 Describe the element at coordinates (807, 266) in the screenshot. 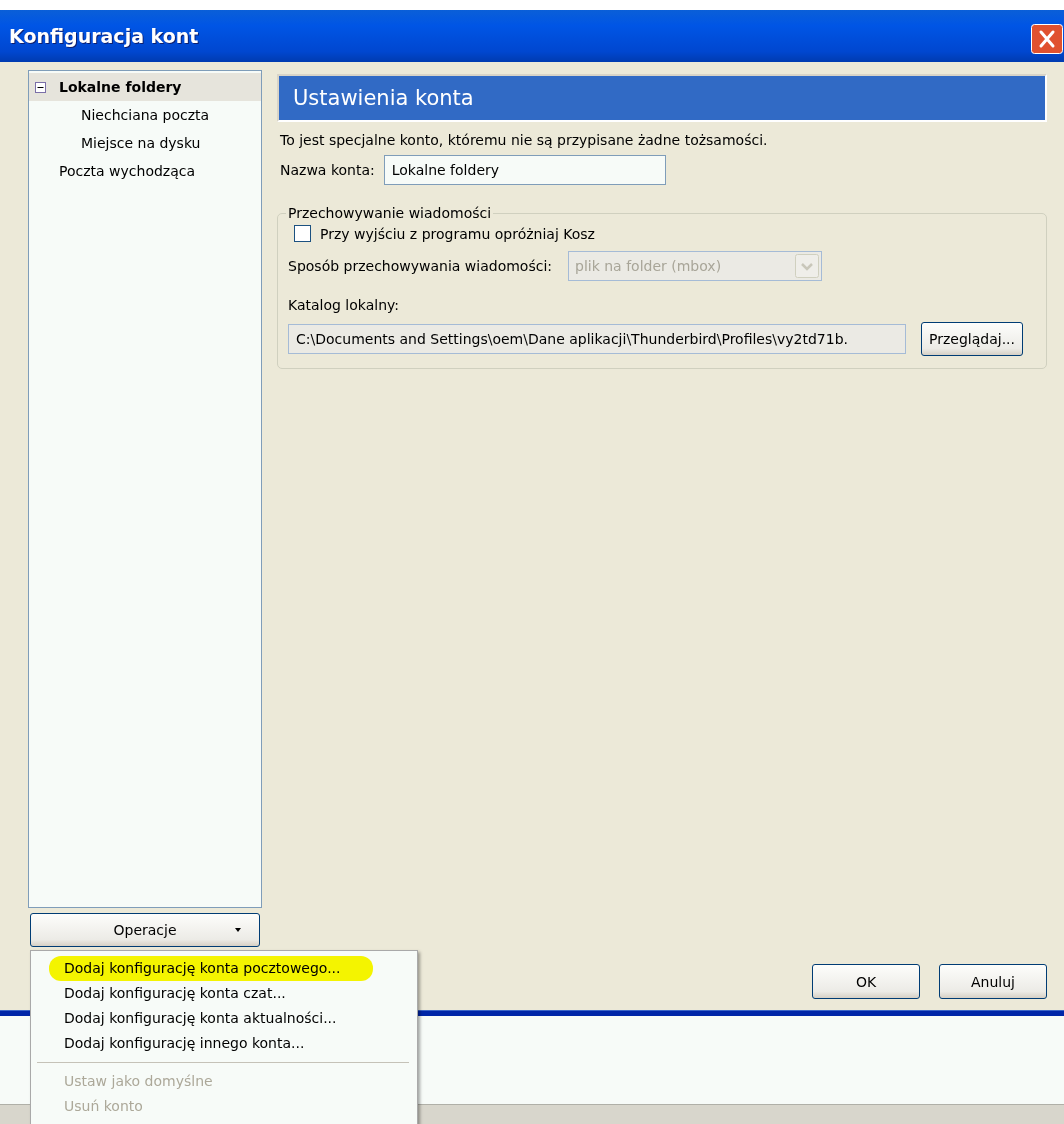

I see `chevron-down-icon` at that location.